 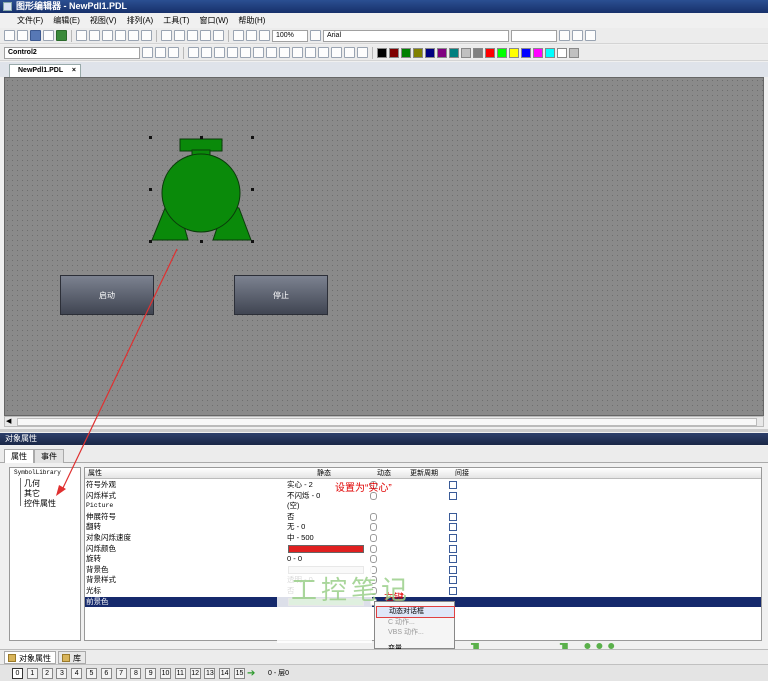 I want to click on layer-button: 9, so click(x=151, y=673).